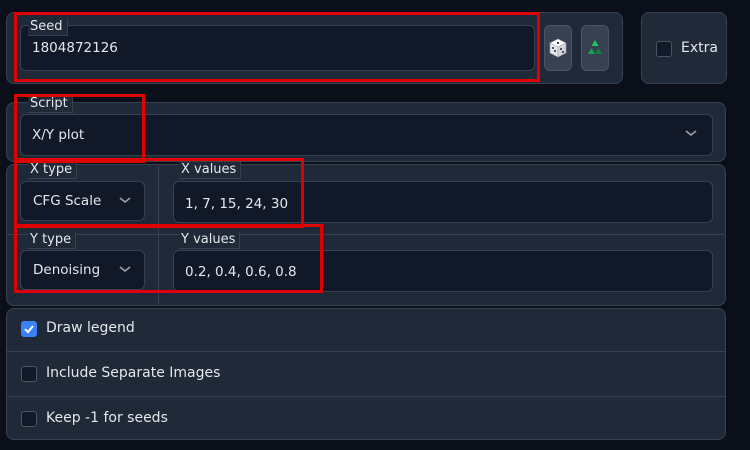 This screenshot has height=450, width=750. I want to click on random-seed-button, so click(558, 48).